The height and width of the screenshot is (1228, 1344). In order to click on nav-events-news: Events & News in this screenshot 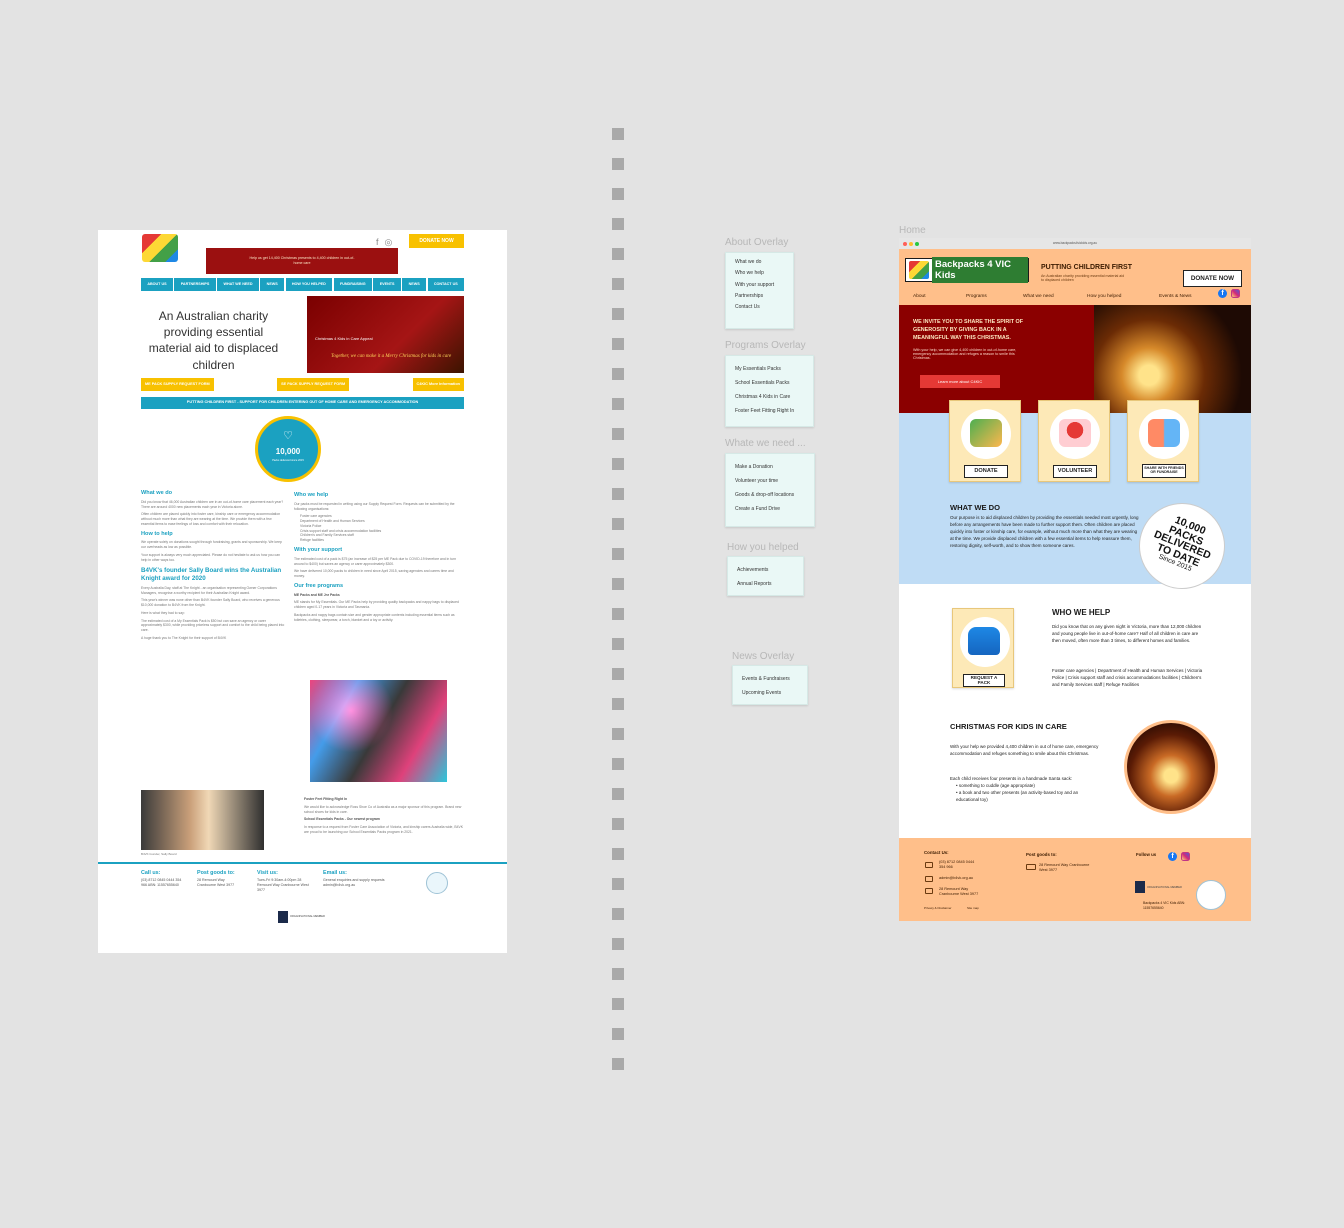, I will do `click(1189, 296)`.